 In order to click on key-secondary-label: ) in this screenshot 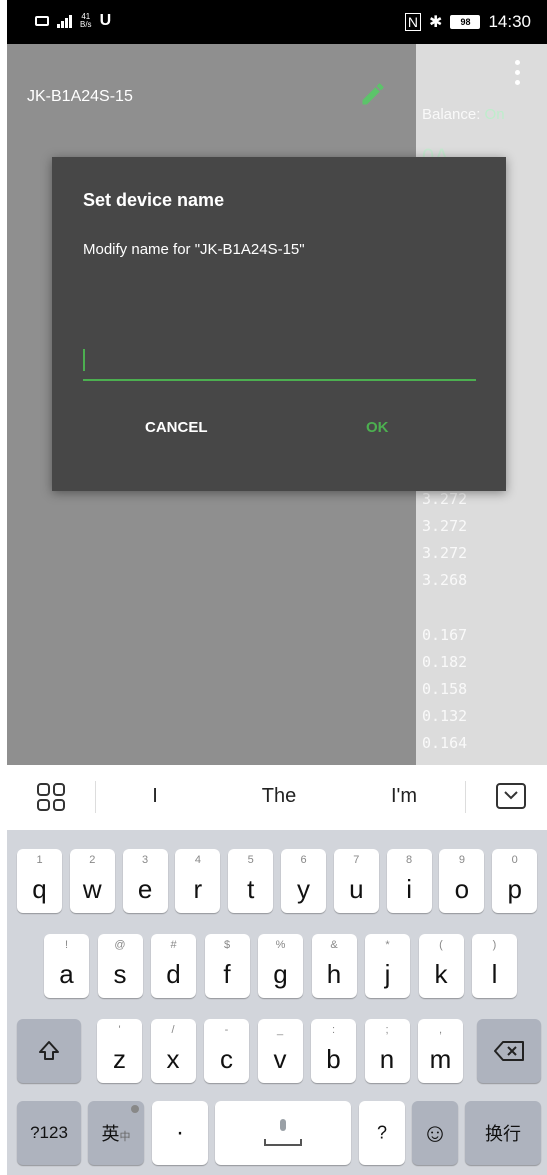, I will do `click(494, 945)`.